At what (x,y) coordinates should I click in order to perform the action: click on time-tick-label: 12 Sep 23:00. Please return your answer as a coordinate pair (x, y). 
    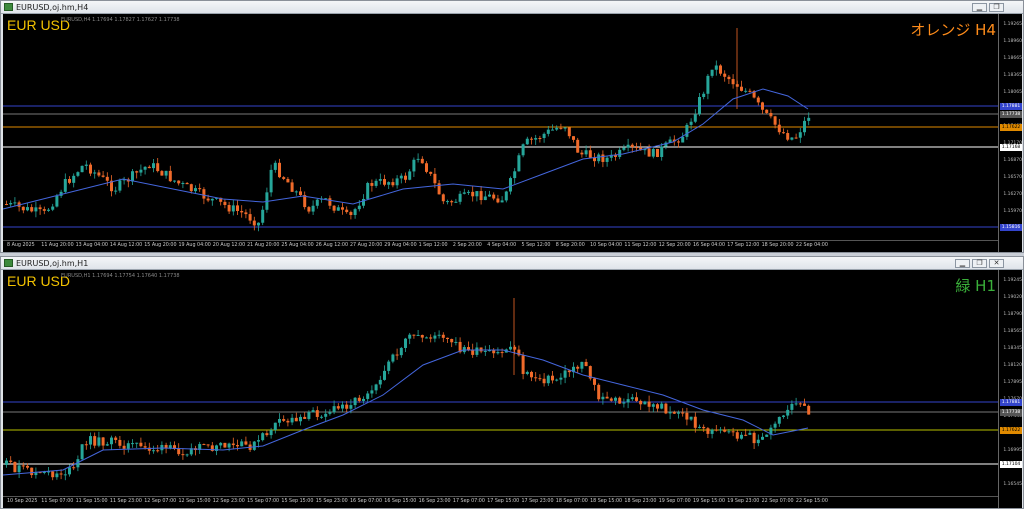
    Looking at the image, I should click on (228, 501).